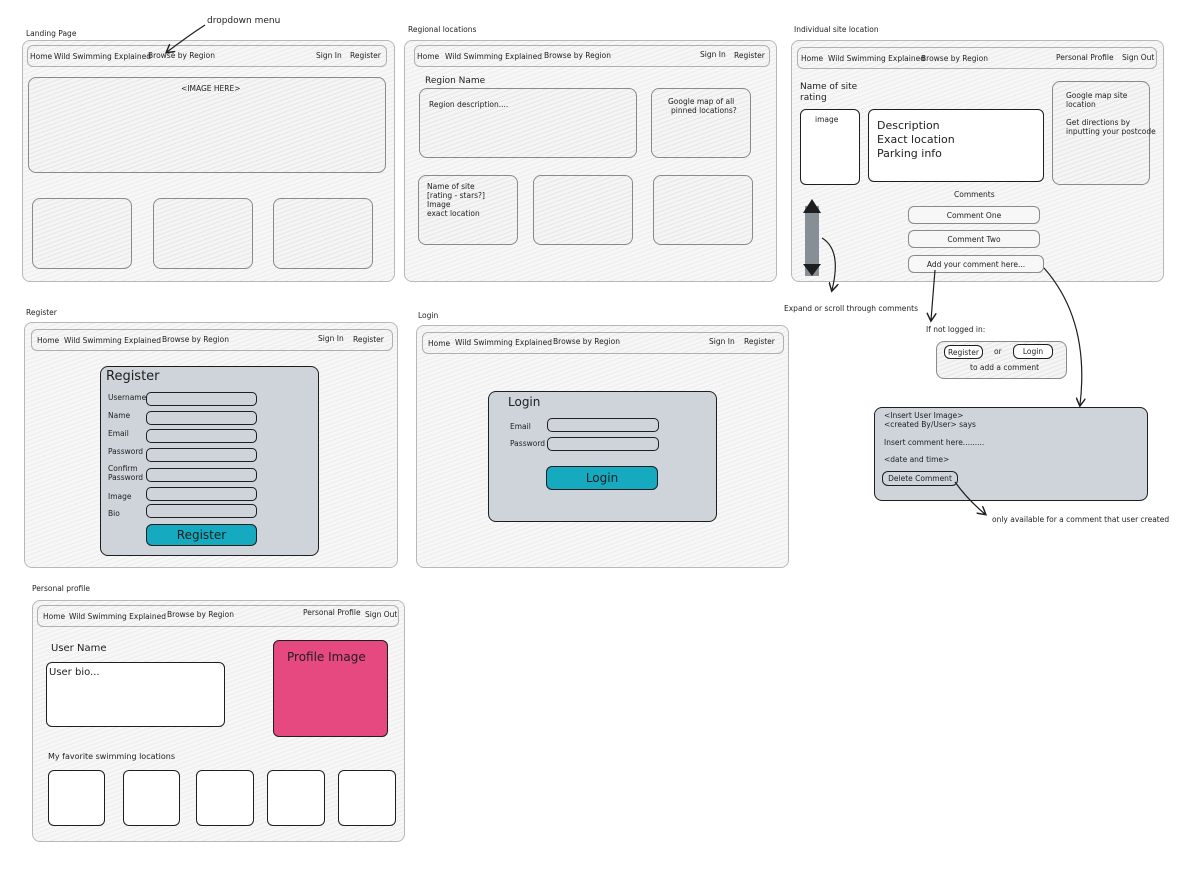 The image size is (1184, 872). Describe the element at coordinates (812, 206) in the screenshot. I see `scroll-up-arrowhead` at that location.